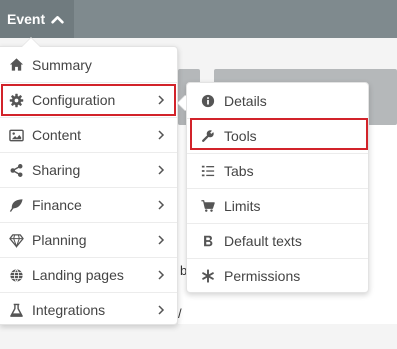 The width and height of the screenshot is (397, 349). Describe the element at coordinates (208, 206) in the screenshot. I see `cart-icon` at that location.